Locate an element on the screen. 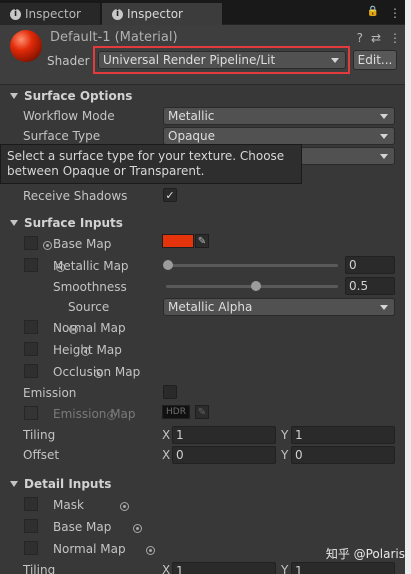 The width and height of the screenshot is (411, 574). detail-mask-texture-slot is located at coordinates (31, 504).